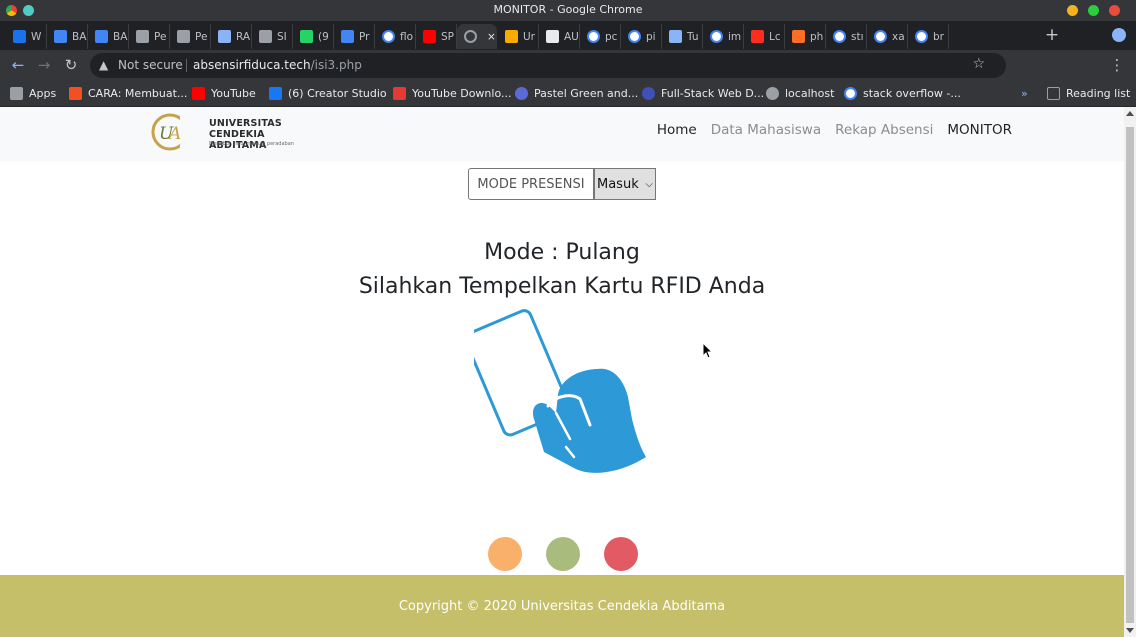 This screenshot has width=1136, height=637. I want to click on tv-icon, so click(552, 36).